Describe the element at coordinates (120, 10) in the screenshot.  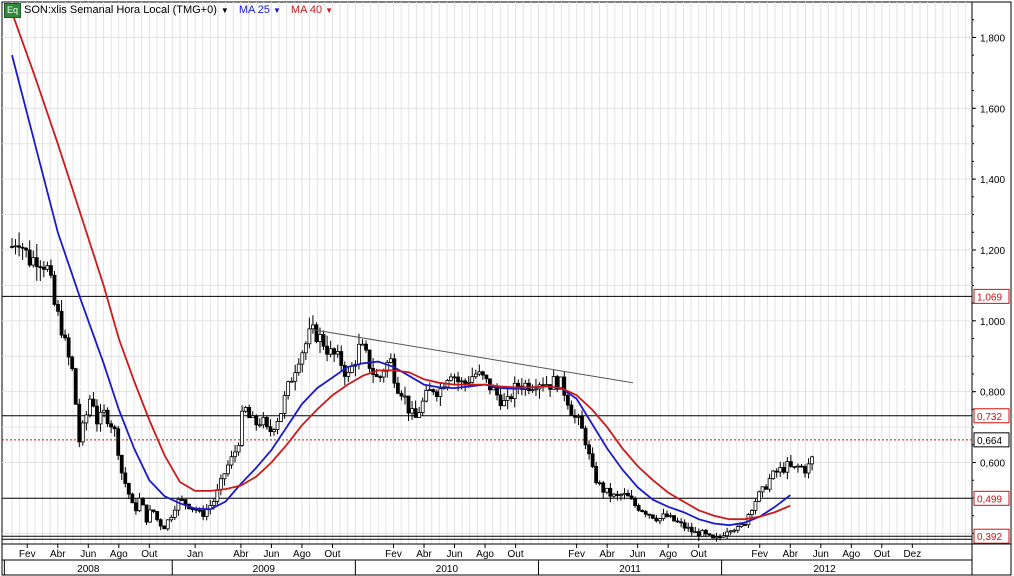
I see `symbol-label: SON:xlis Semanal Hora Local (TMG+0)` at that location.